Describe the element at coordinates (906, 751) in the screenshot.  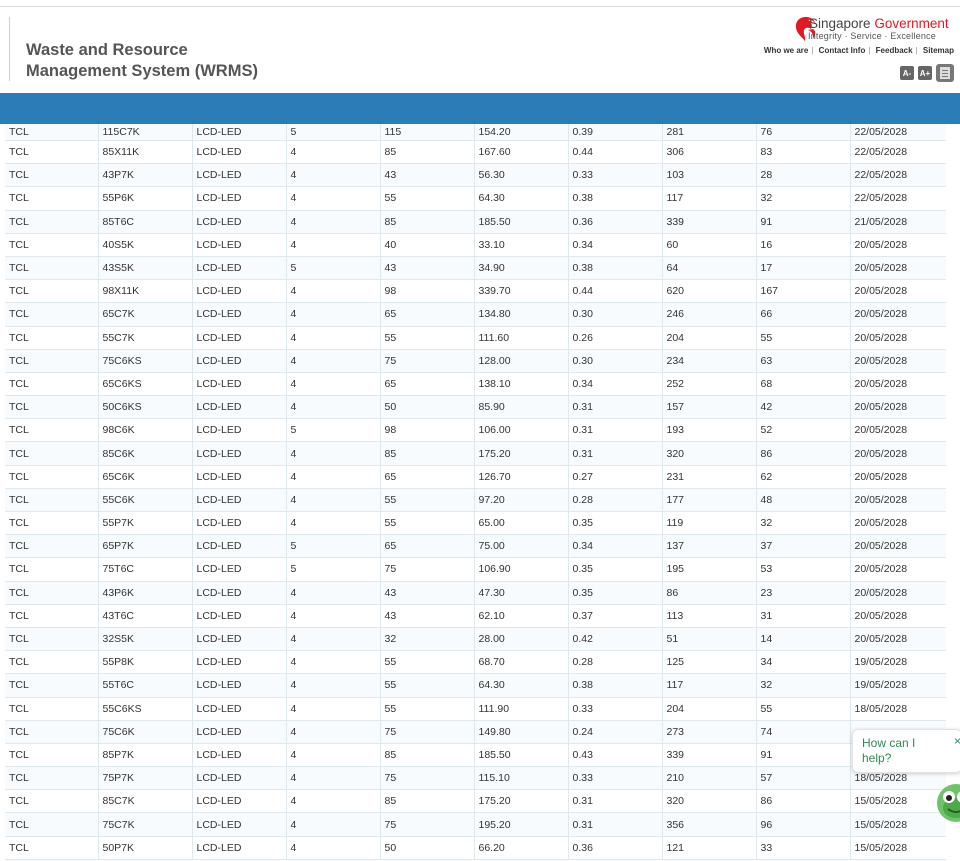
I see `chat-help-bubble: How can I help? ×` at that location.